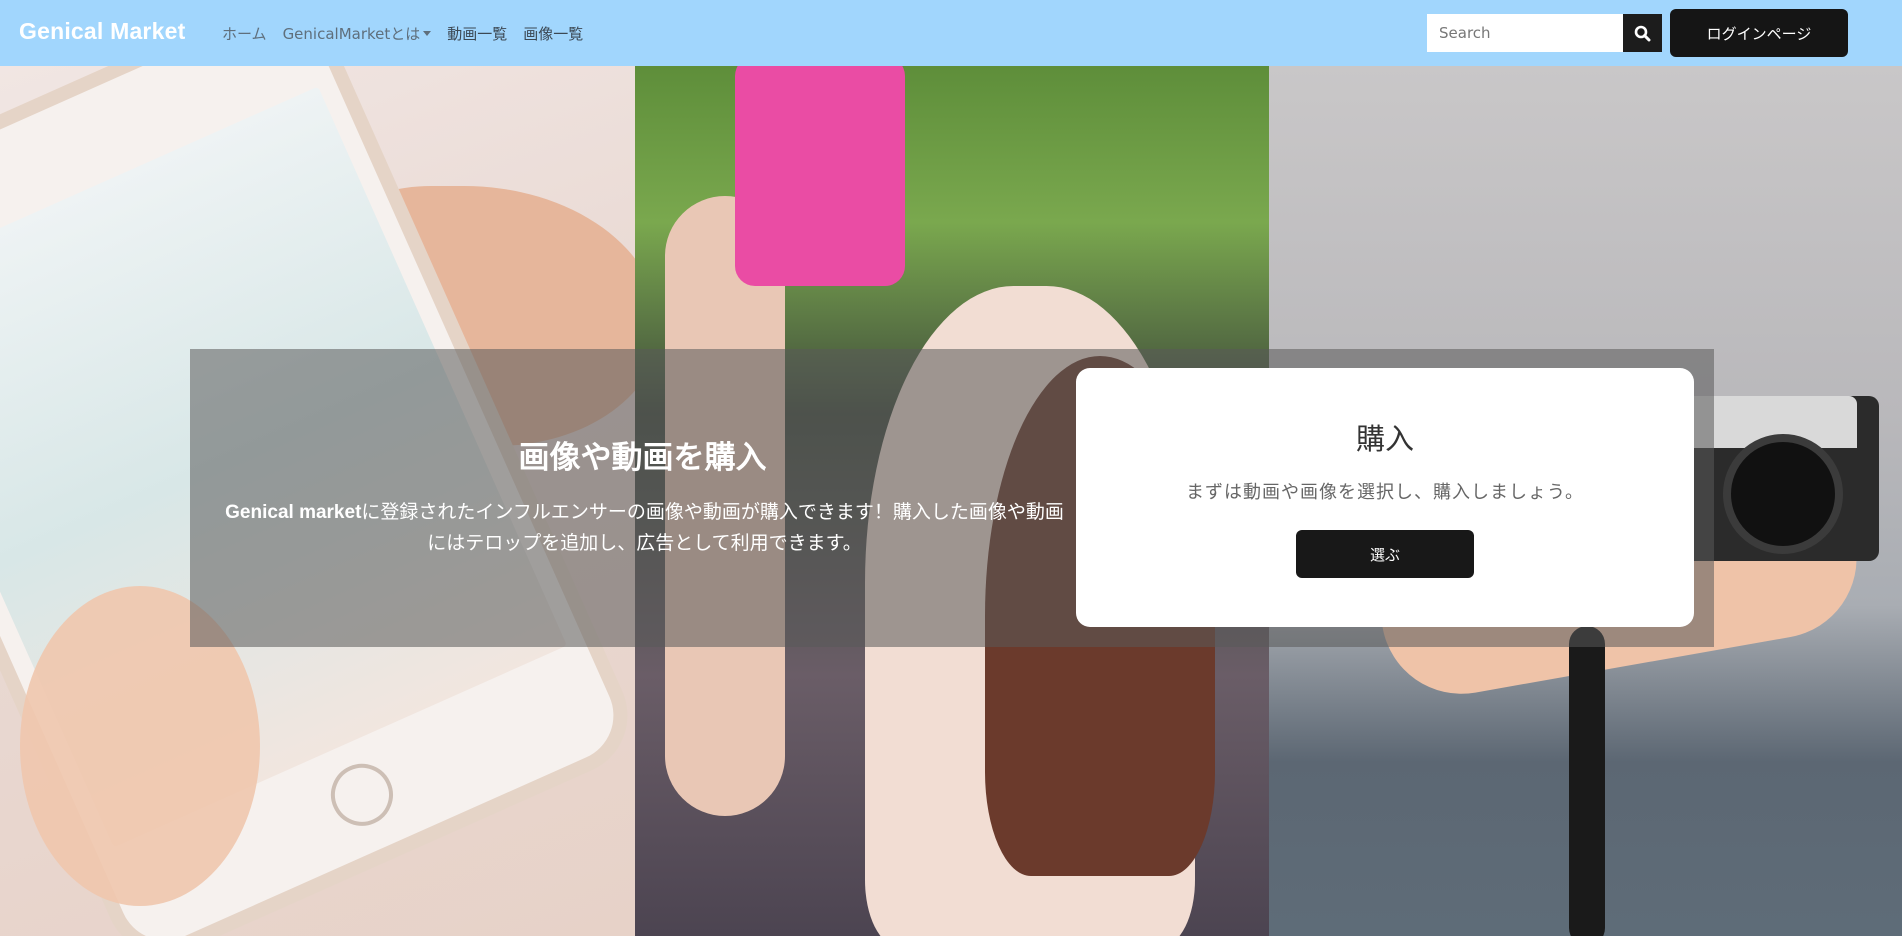  Describe the element at coordinates (553, 33) in the screenshot. I see `nav-link-images: 画像一覧` at that location.